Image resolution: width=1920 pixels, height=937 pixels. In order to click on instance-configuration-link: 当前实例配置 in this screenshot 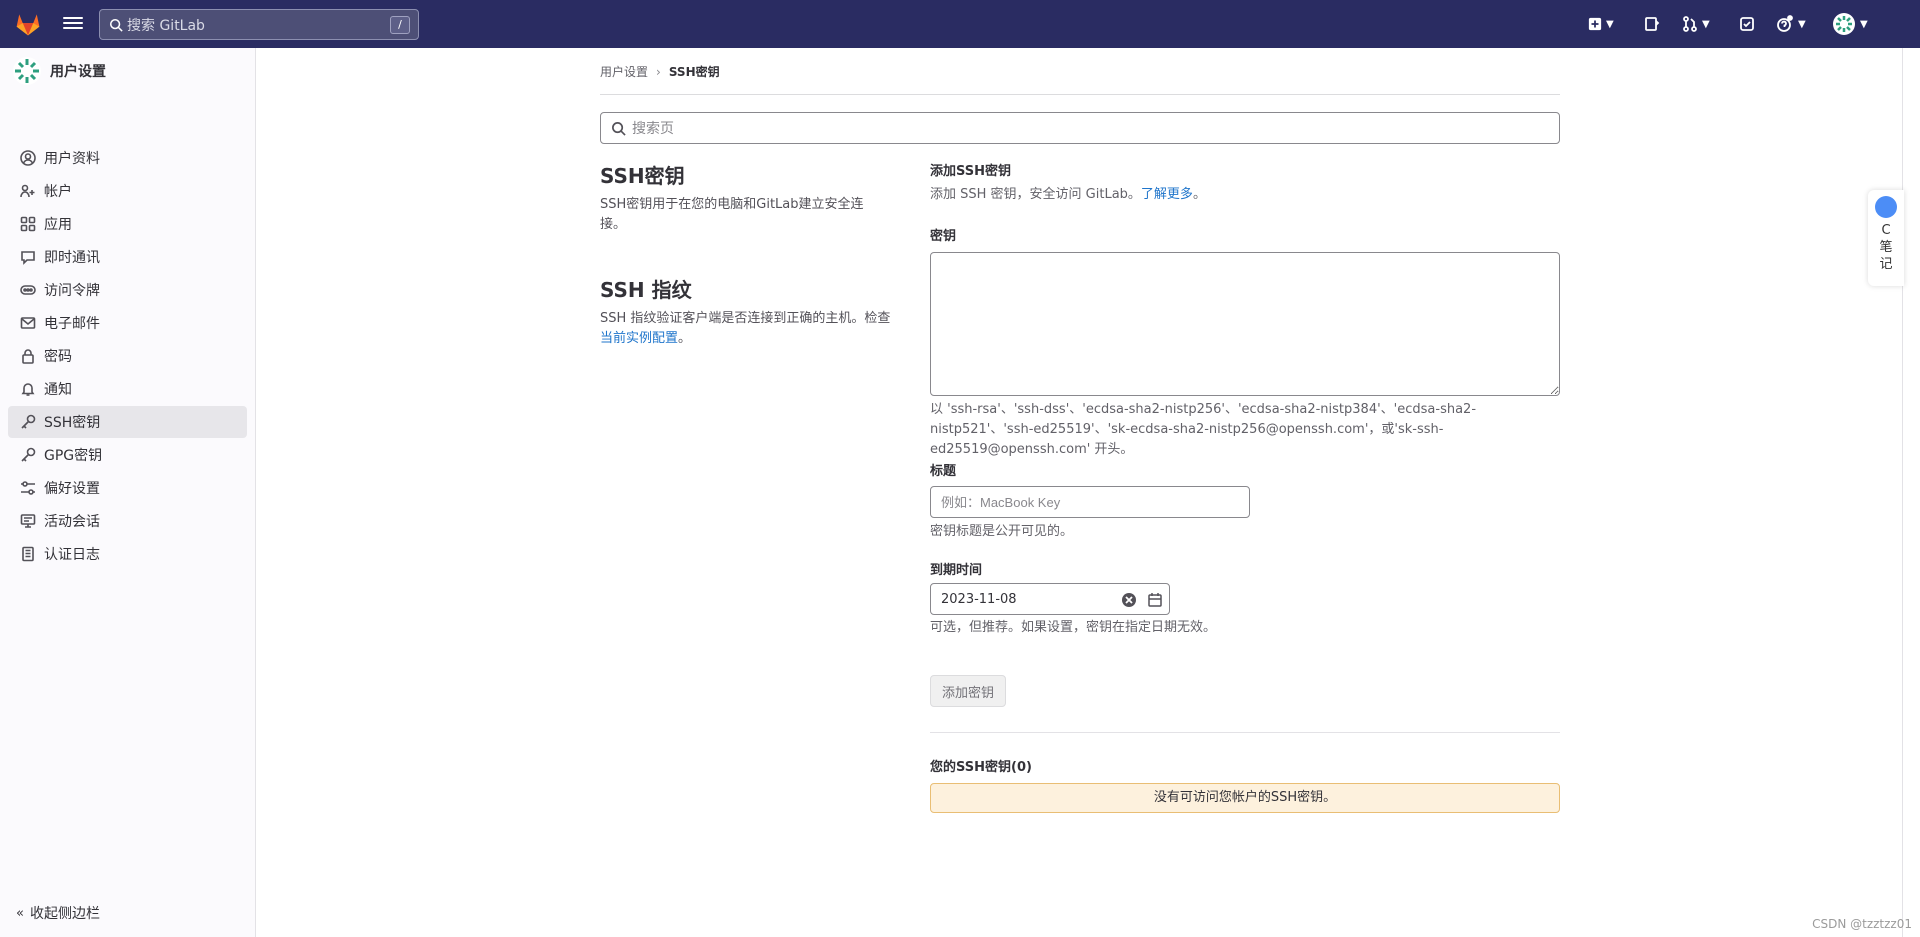, I will do `click(639, 338)`.